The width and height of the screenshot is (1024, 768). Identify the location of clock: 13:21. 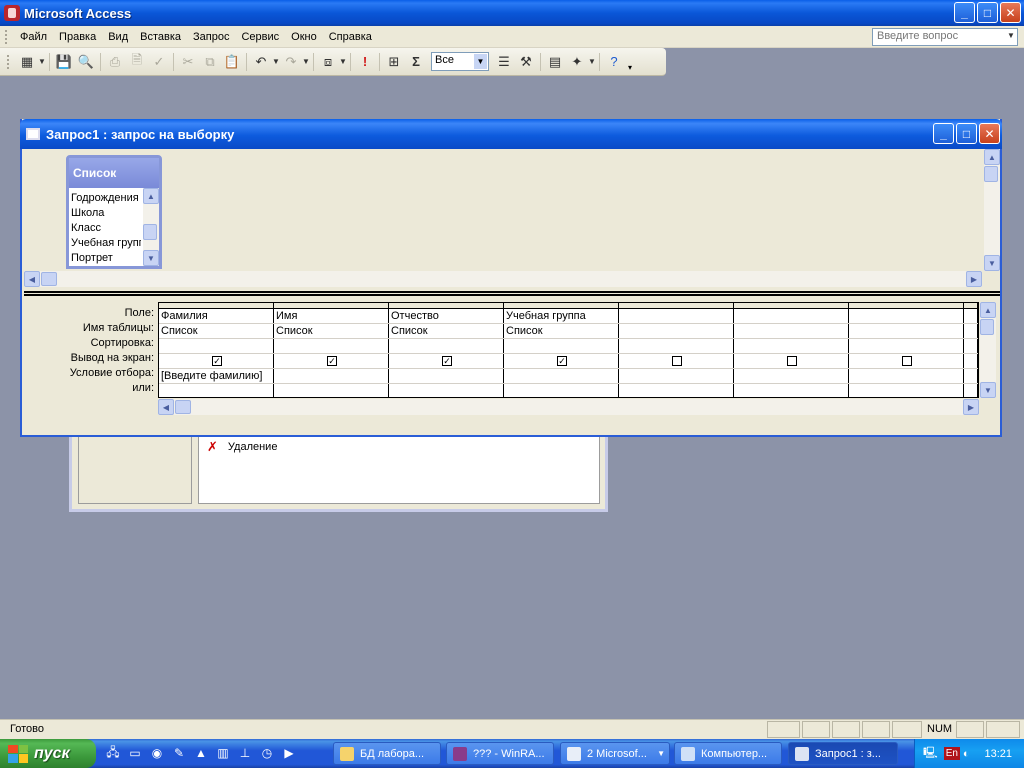
(998, 754).